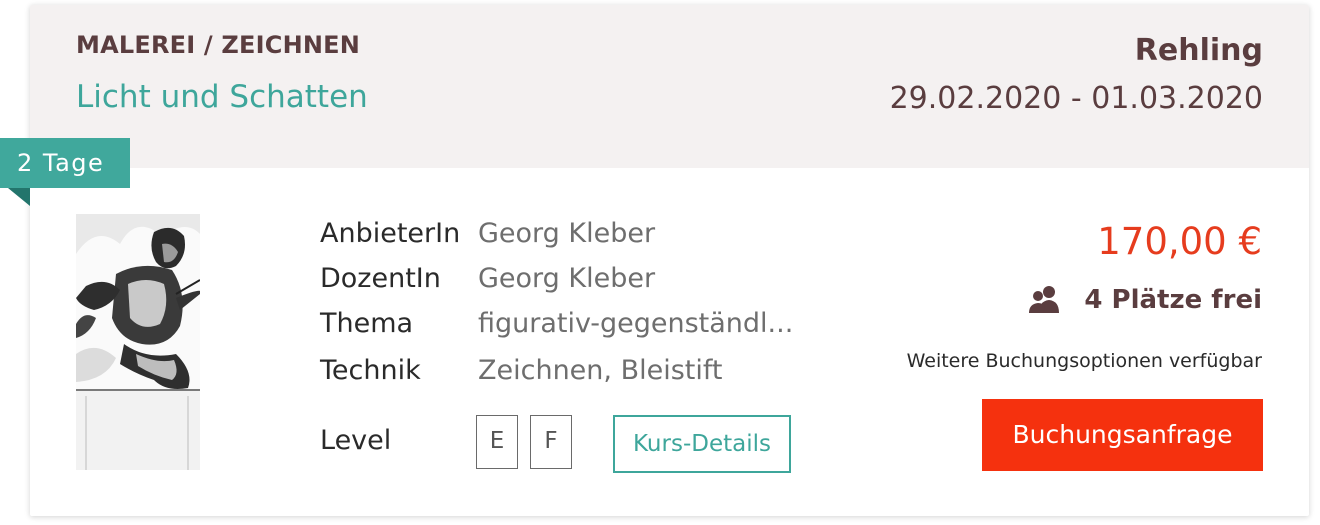 This screenshot has height=525, width=1320. Describe the element at coordinates (1122, 435) in the screenshot. I see `booking-request-button: Buchungsanfrage` at that location.